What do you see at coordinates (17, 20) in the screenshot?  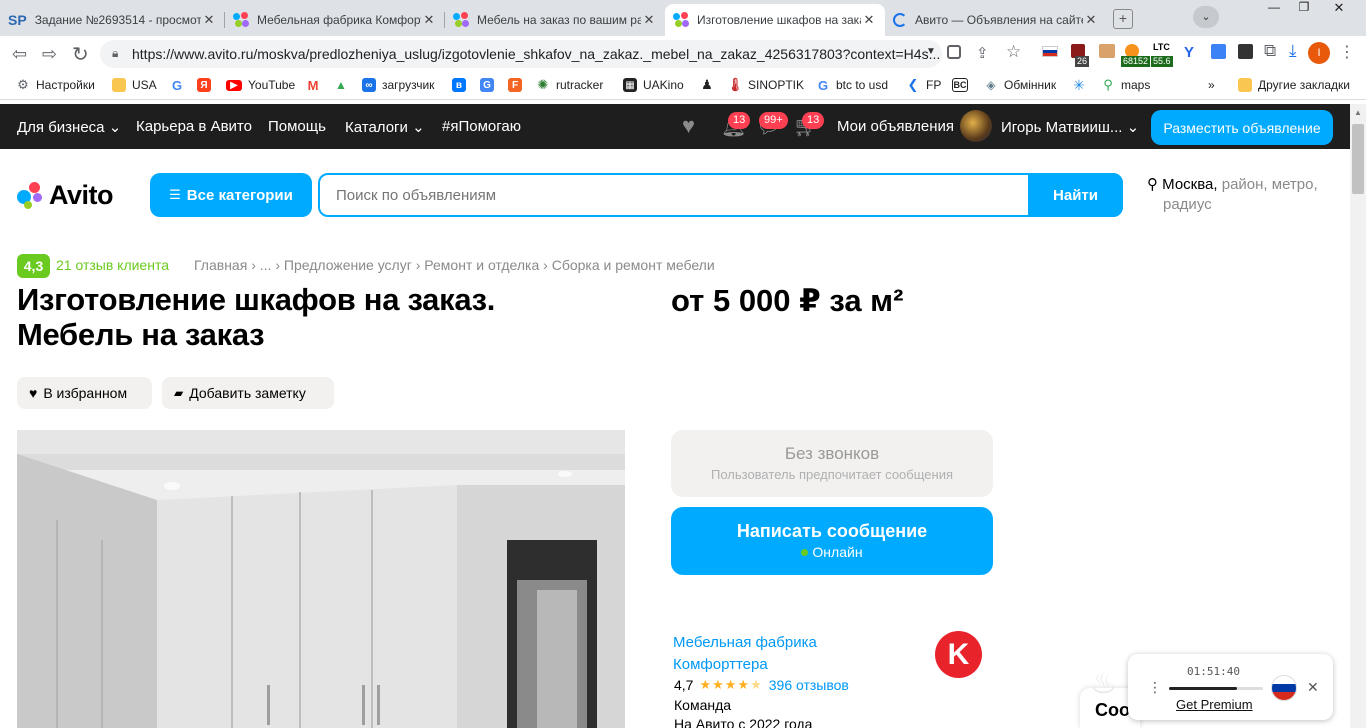 I see `sp-favicon-icon: SP` at bounding box center [17, 20].